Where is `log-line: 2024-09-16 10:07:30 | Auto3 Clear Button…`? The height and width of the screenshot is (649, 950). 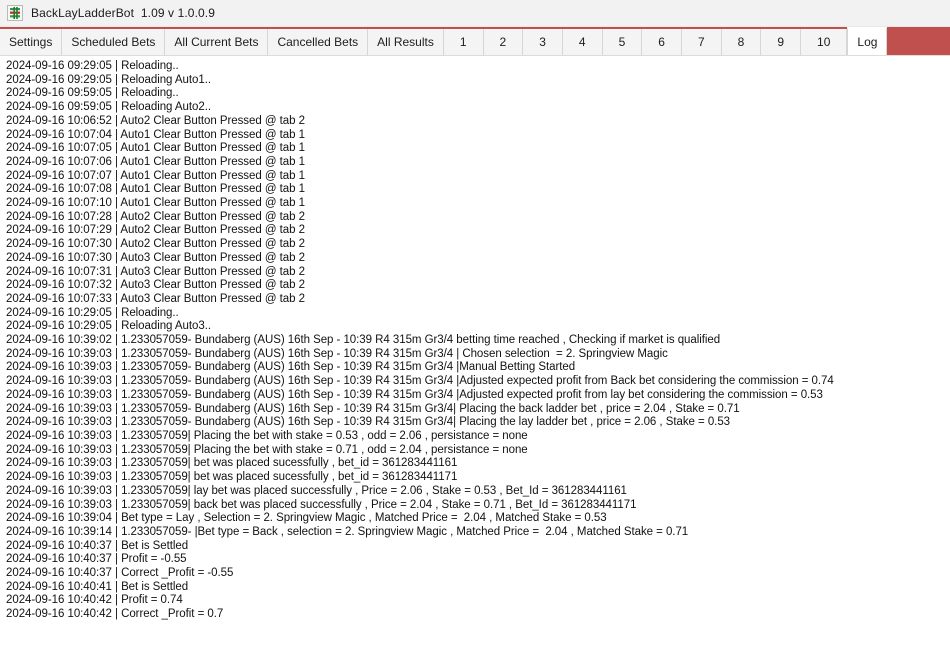 log-line: 2024-09-16 10:07:30 | Auto3 Clear Button… is located at coordinates (155, 257).